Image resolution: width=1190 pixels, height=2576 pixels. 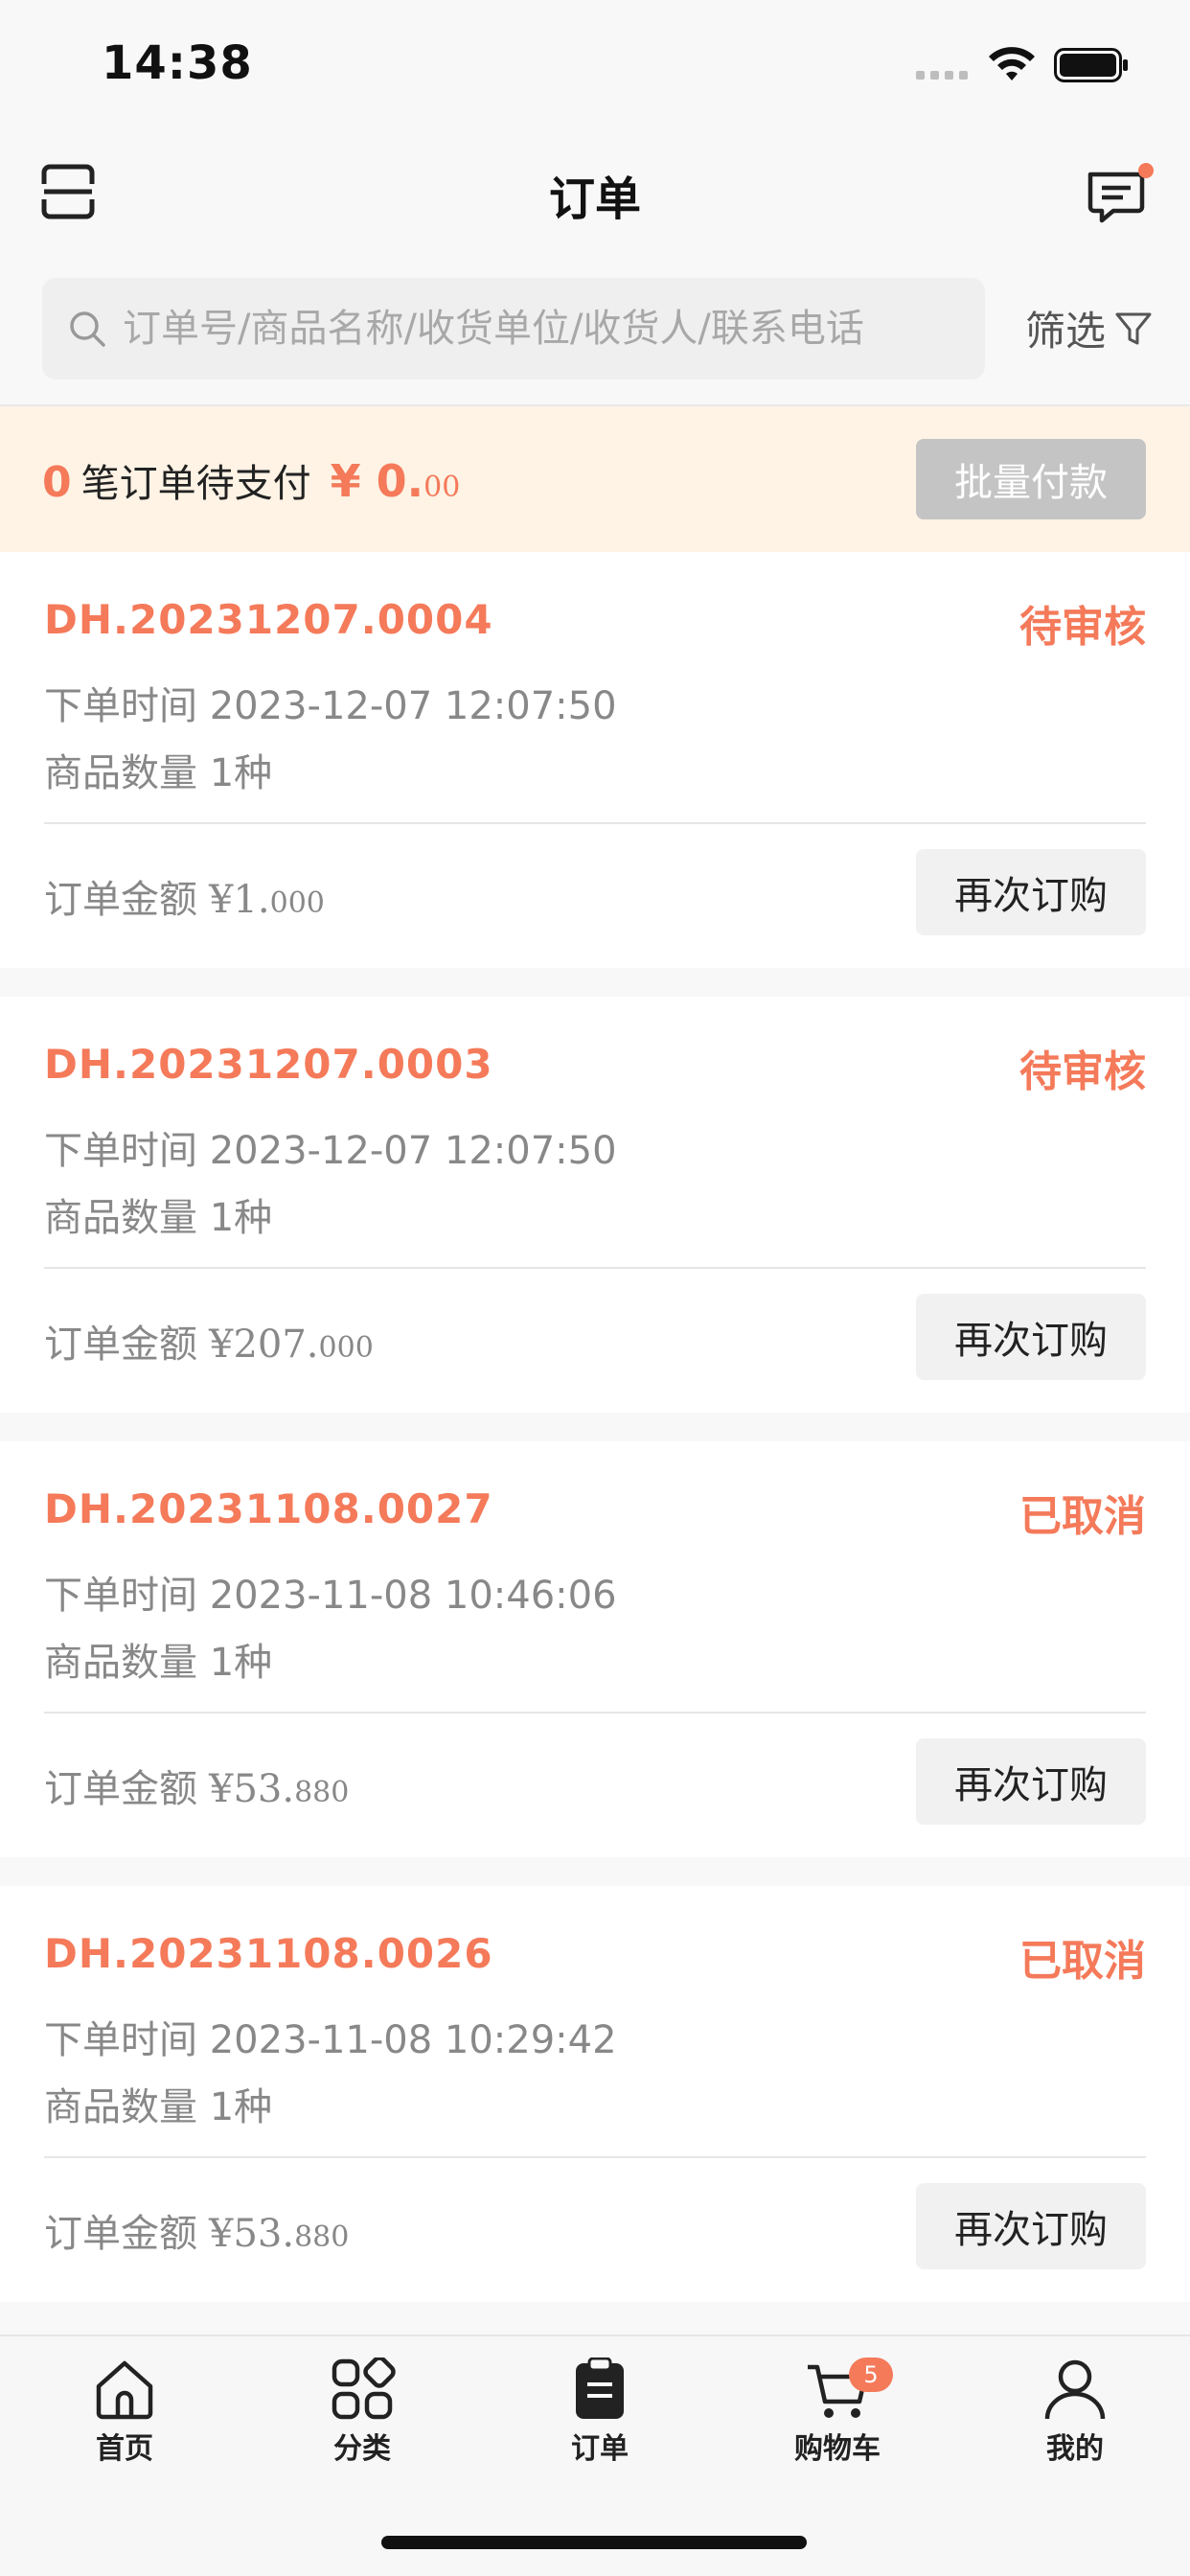 I want to click on home-icon, so click(x=125, y=2390).